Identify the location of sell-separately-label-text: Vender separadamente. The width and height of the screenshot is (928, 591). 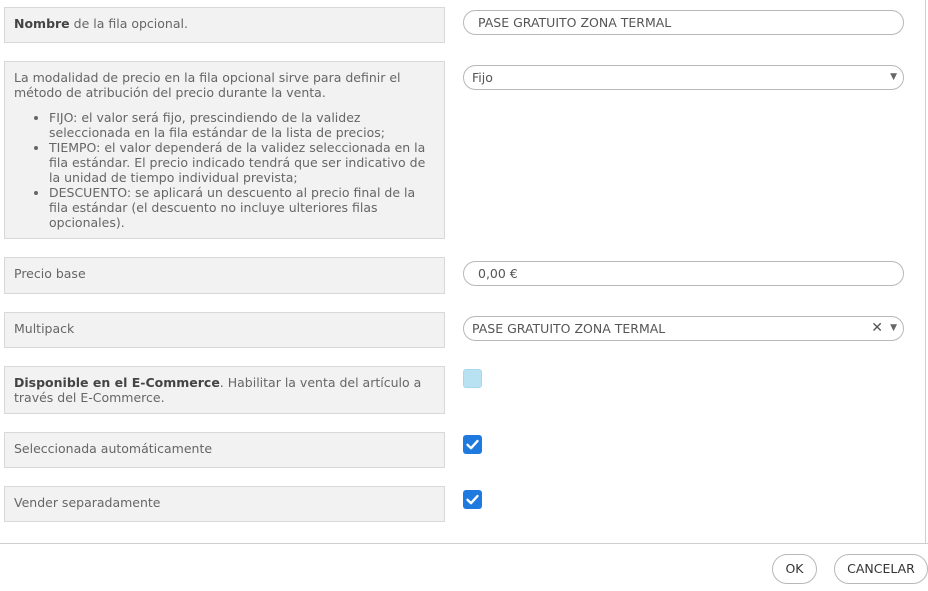
(87, 502).